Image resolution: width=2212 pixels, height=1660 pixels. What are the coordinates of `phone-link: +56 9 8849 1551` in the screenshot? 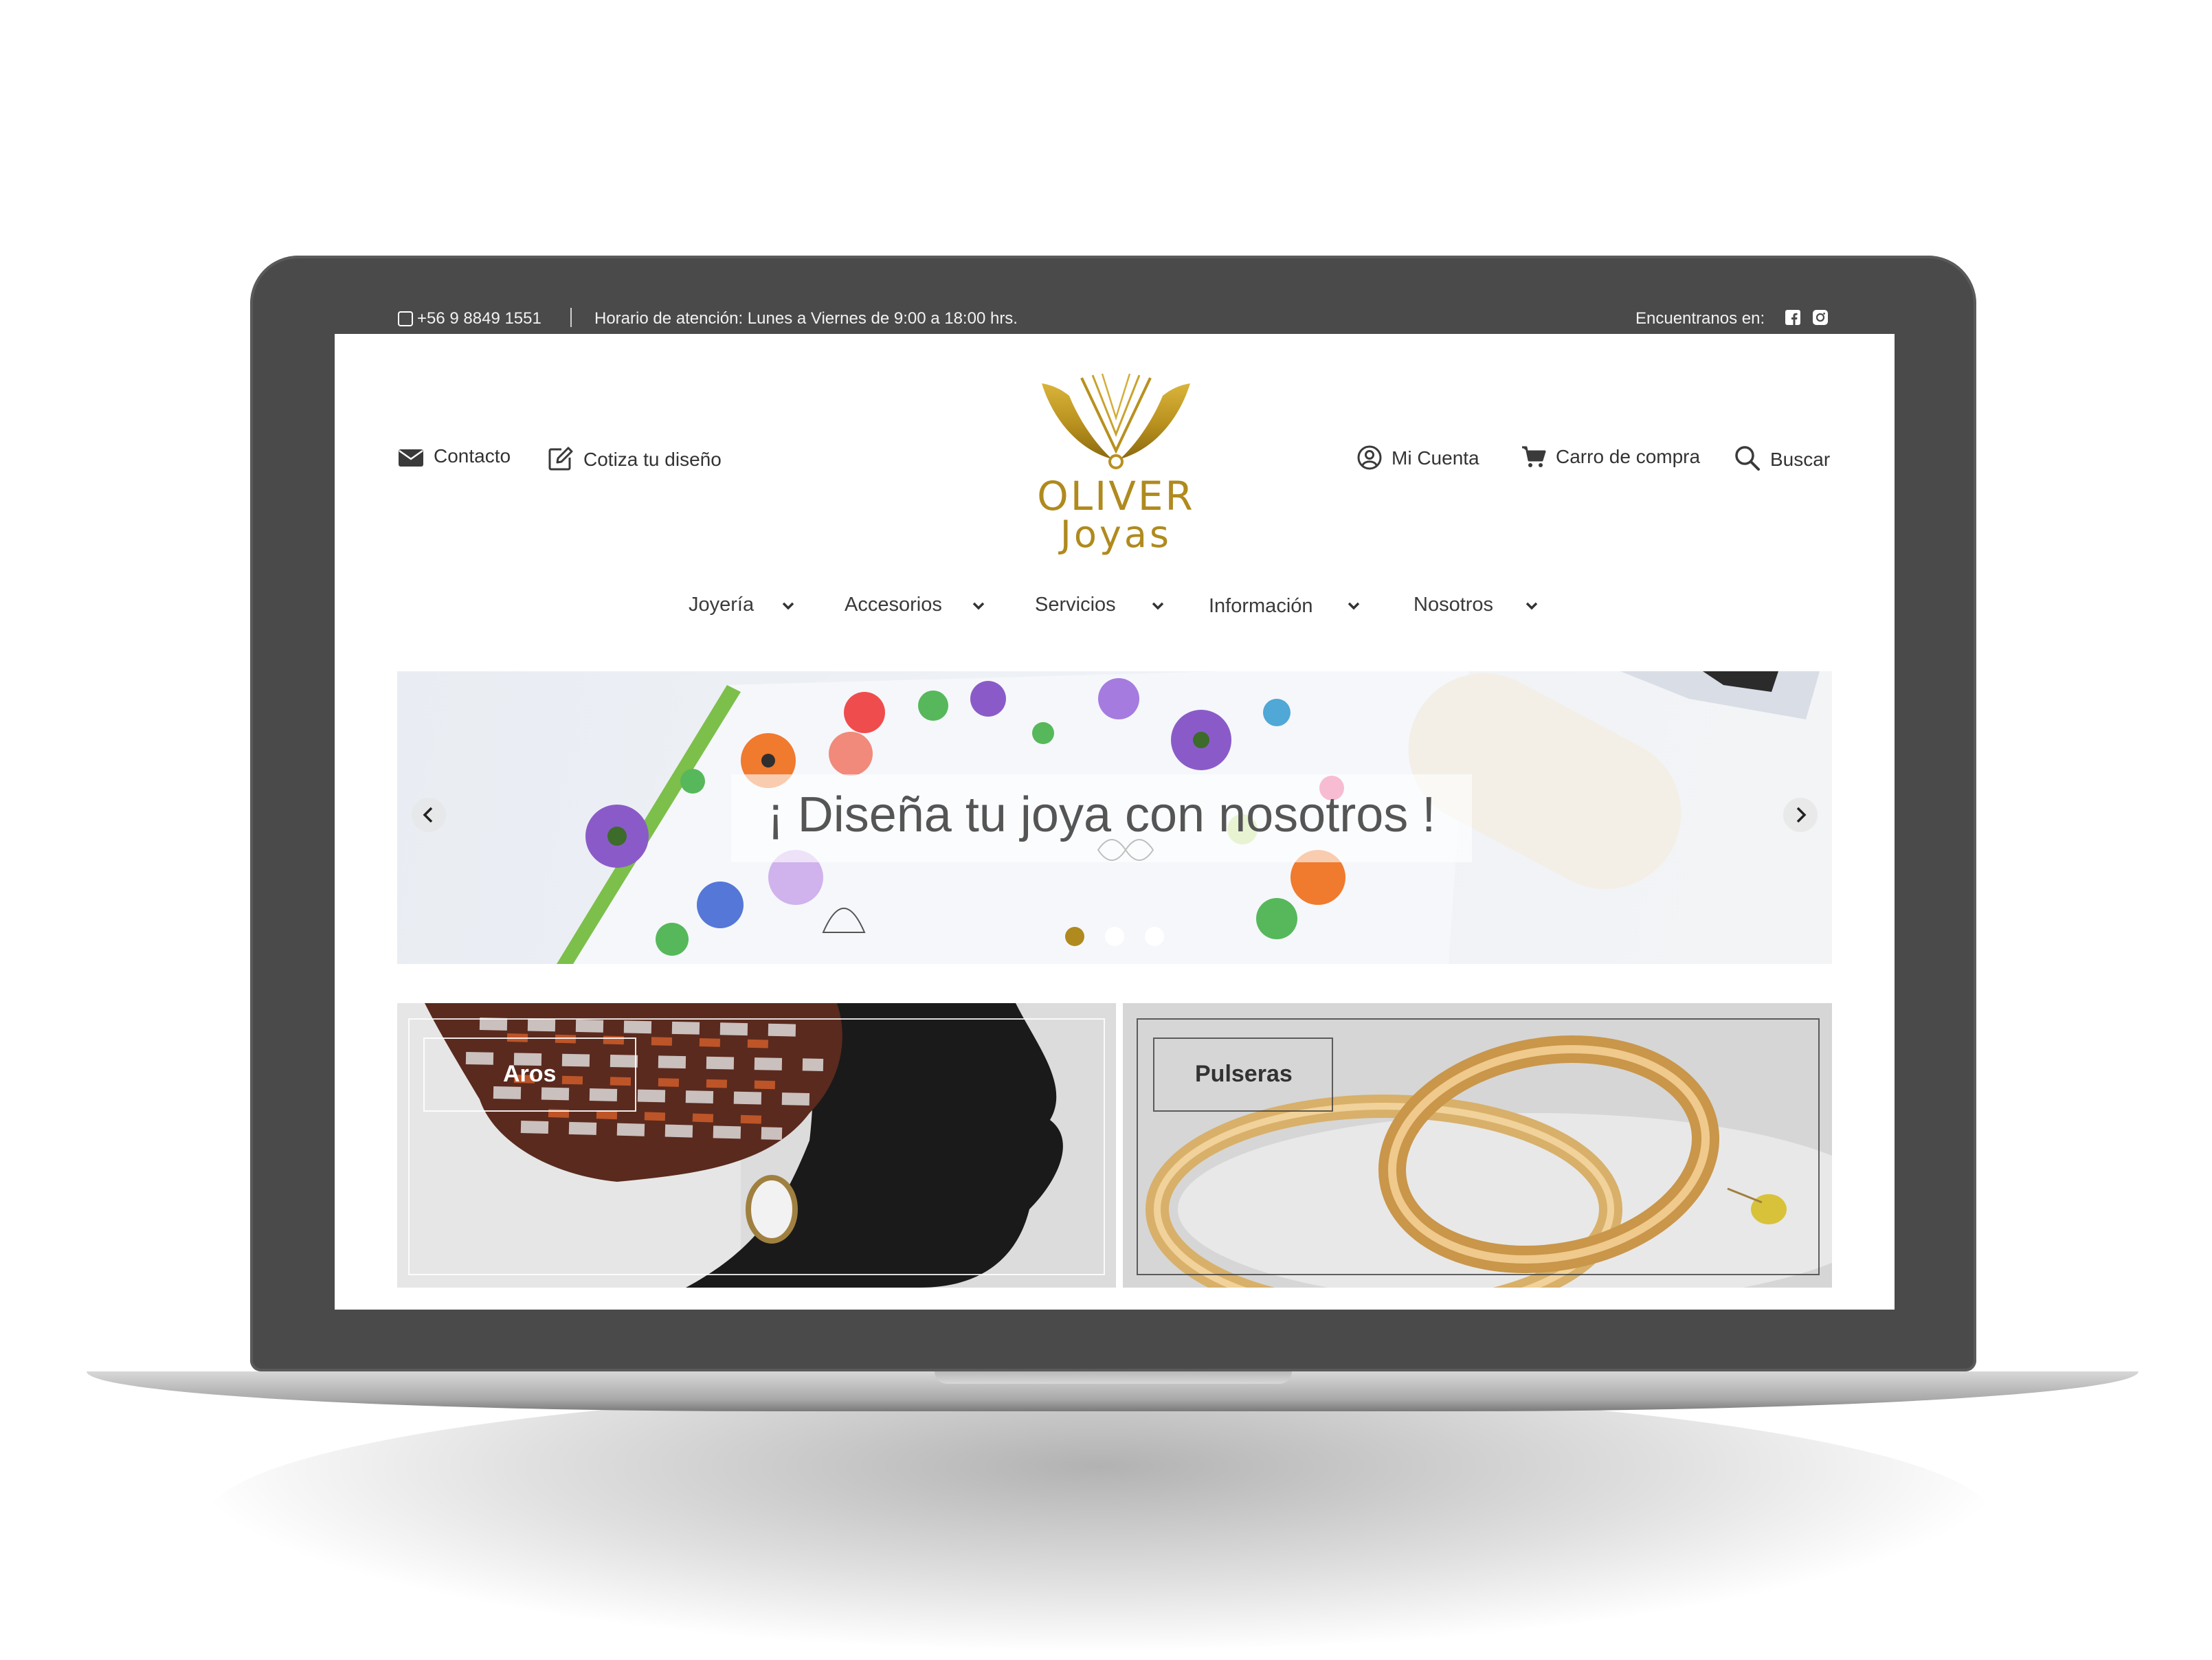 It's located at (469, 318).